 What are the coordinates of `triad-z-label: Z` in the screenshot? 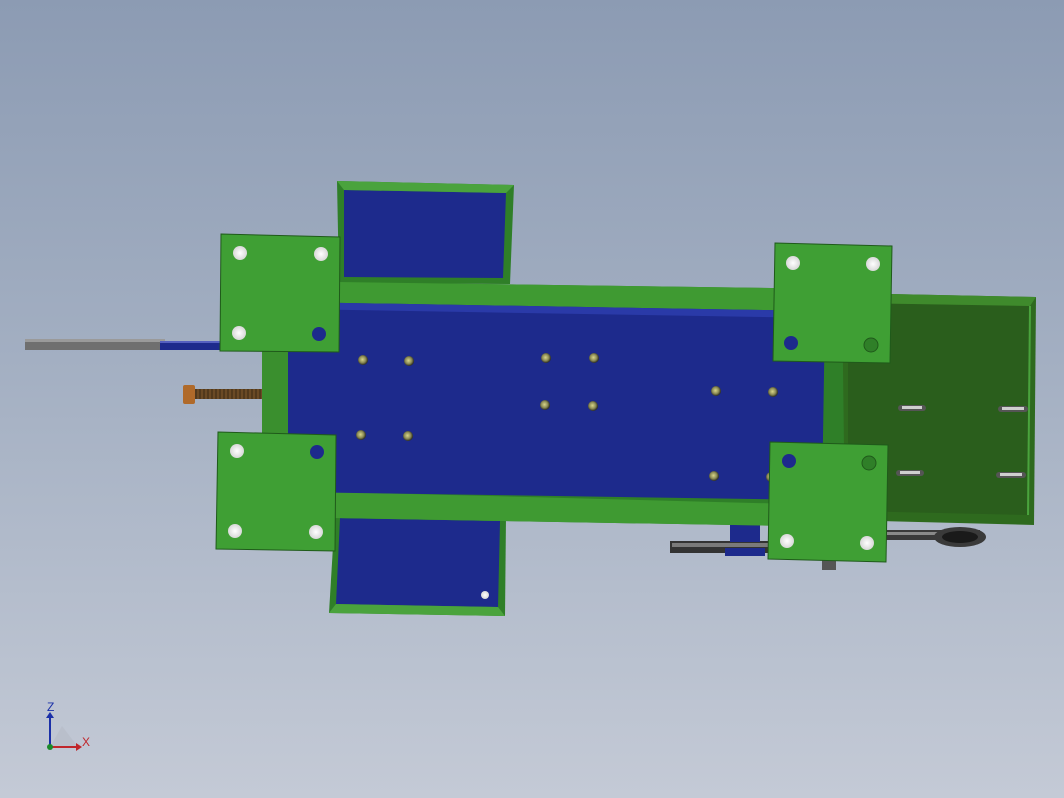 It's located at (50, 707).